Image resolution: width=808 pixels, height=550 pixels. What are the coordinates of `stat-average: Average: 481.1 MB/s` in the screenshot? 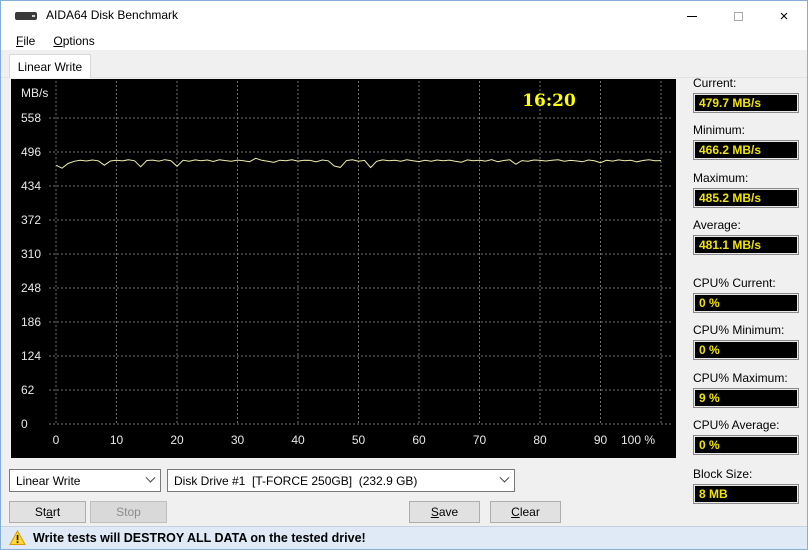 It's located at (746, 236).